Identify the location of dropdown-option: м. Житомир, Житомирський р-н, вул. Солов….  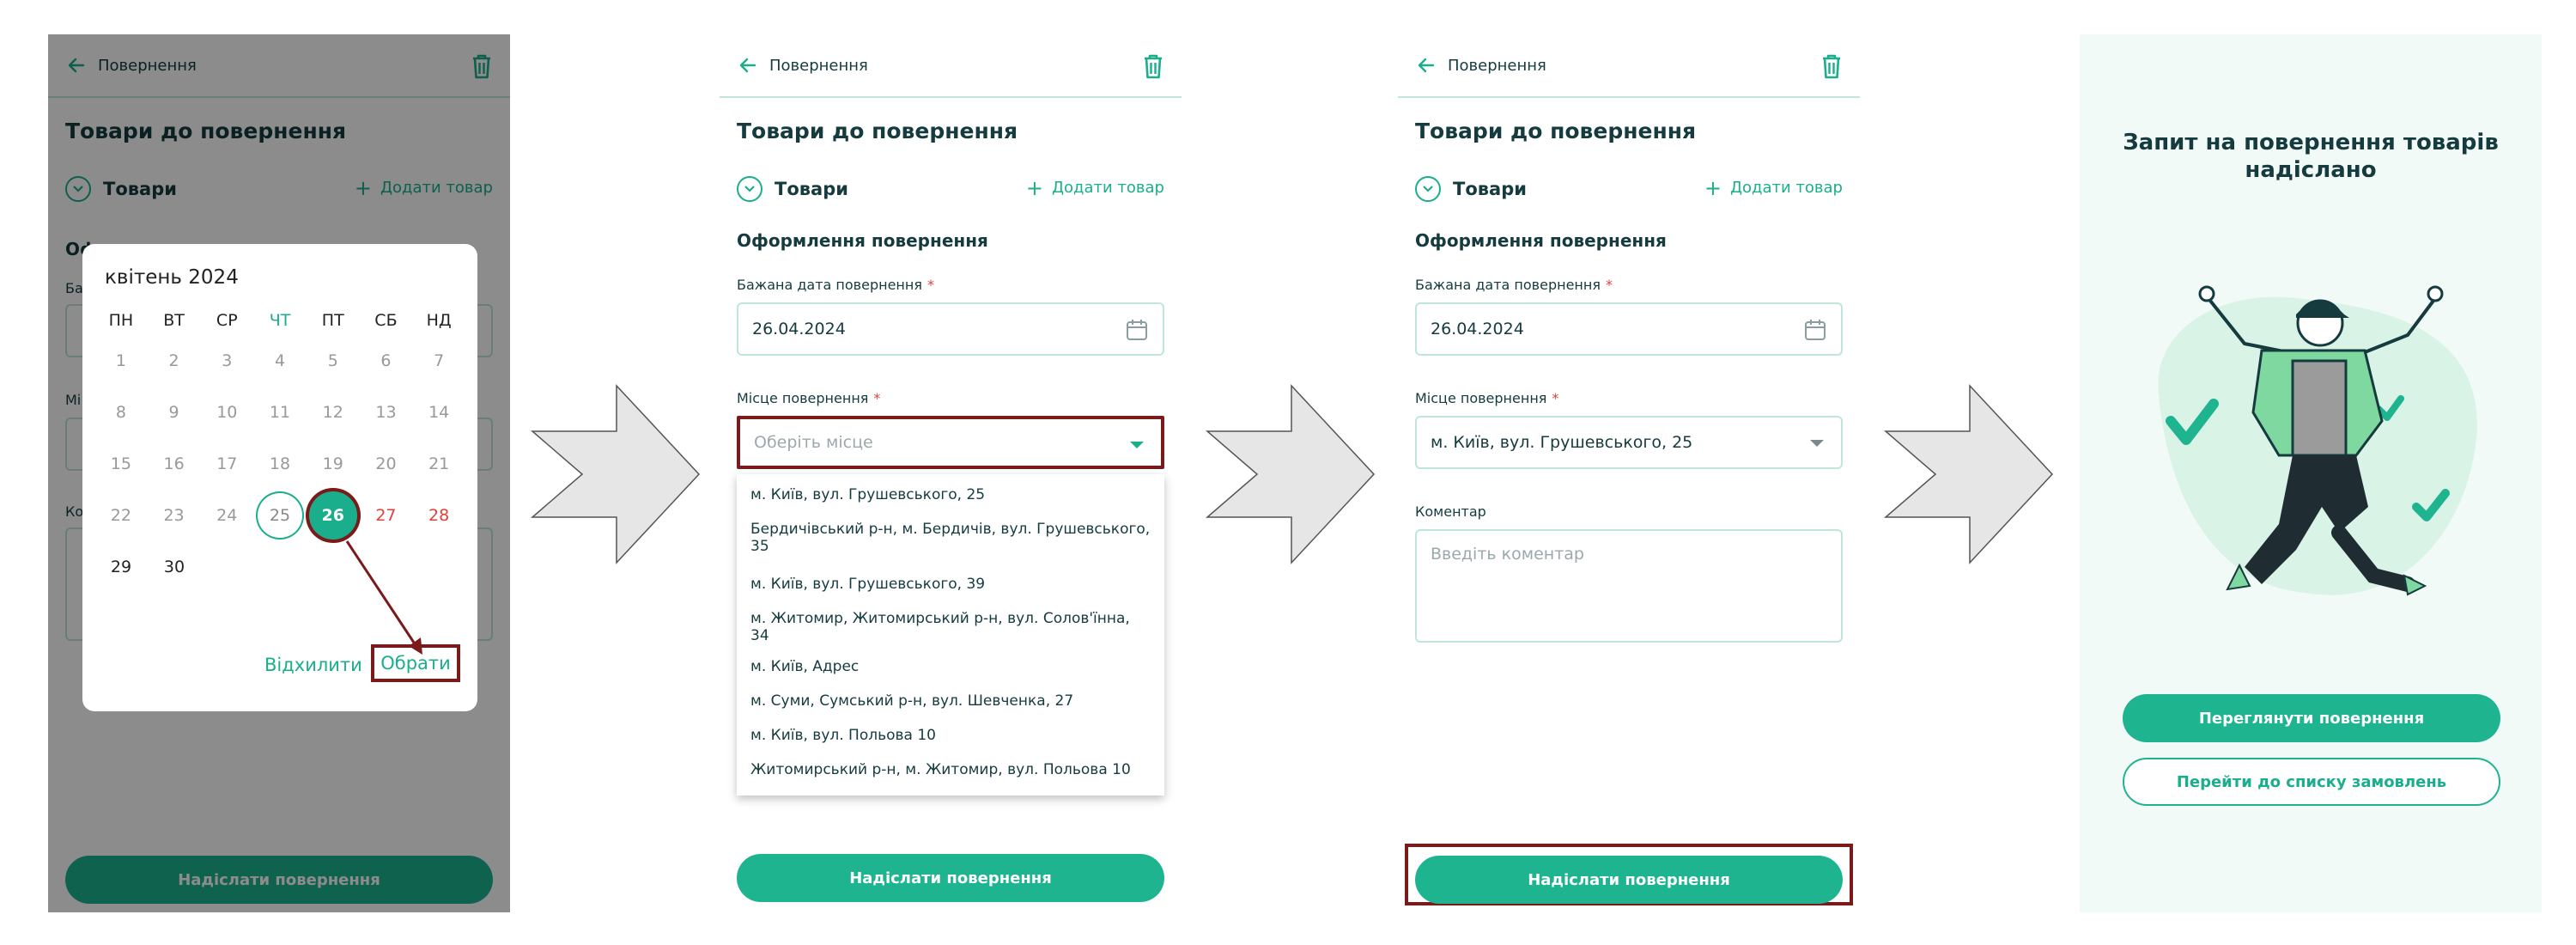
(951, 627).